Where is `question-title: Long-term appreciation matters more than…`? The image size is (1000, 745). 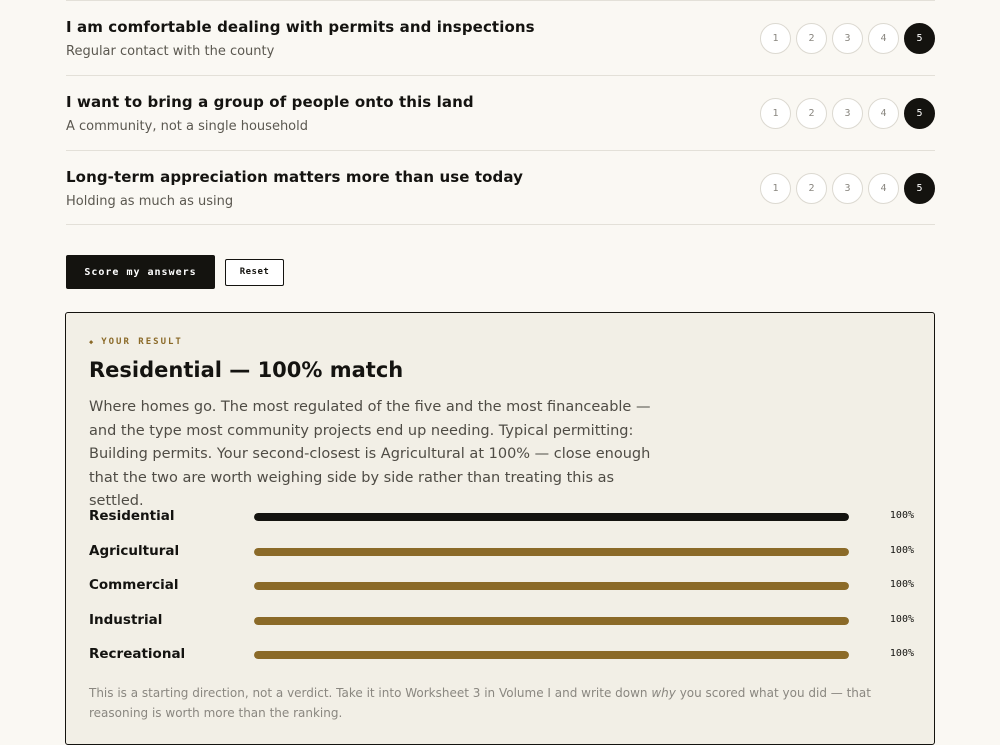 question-title: Long-term appreciation matters more than… is located at coordinates (295, 177).